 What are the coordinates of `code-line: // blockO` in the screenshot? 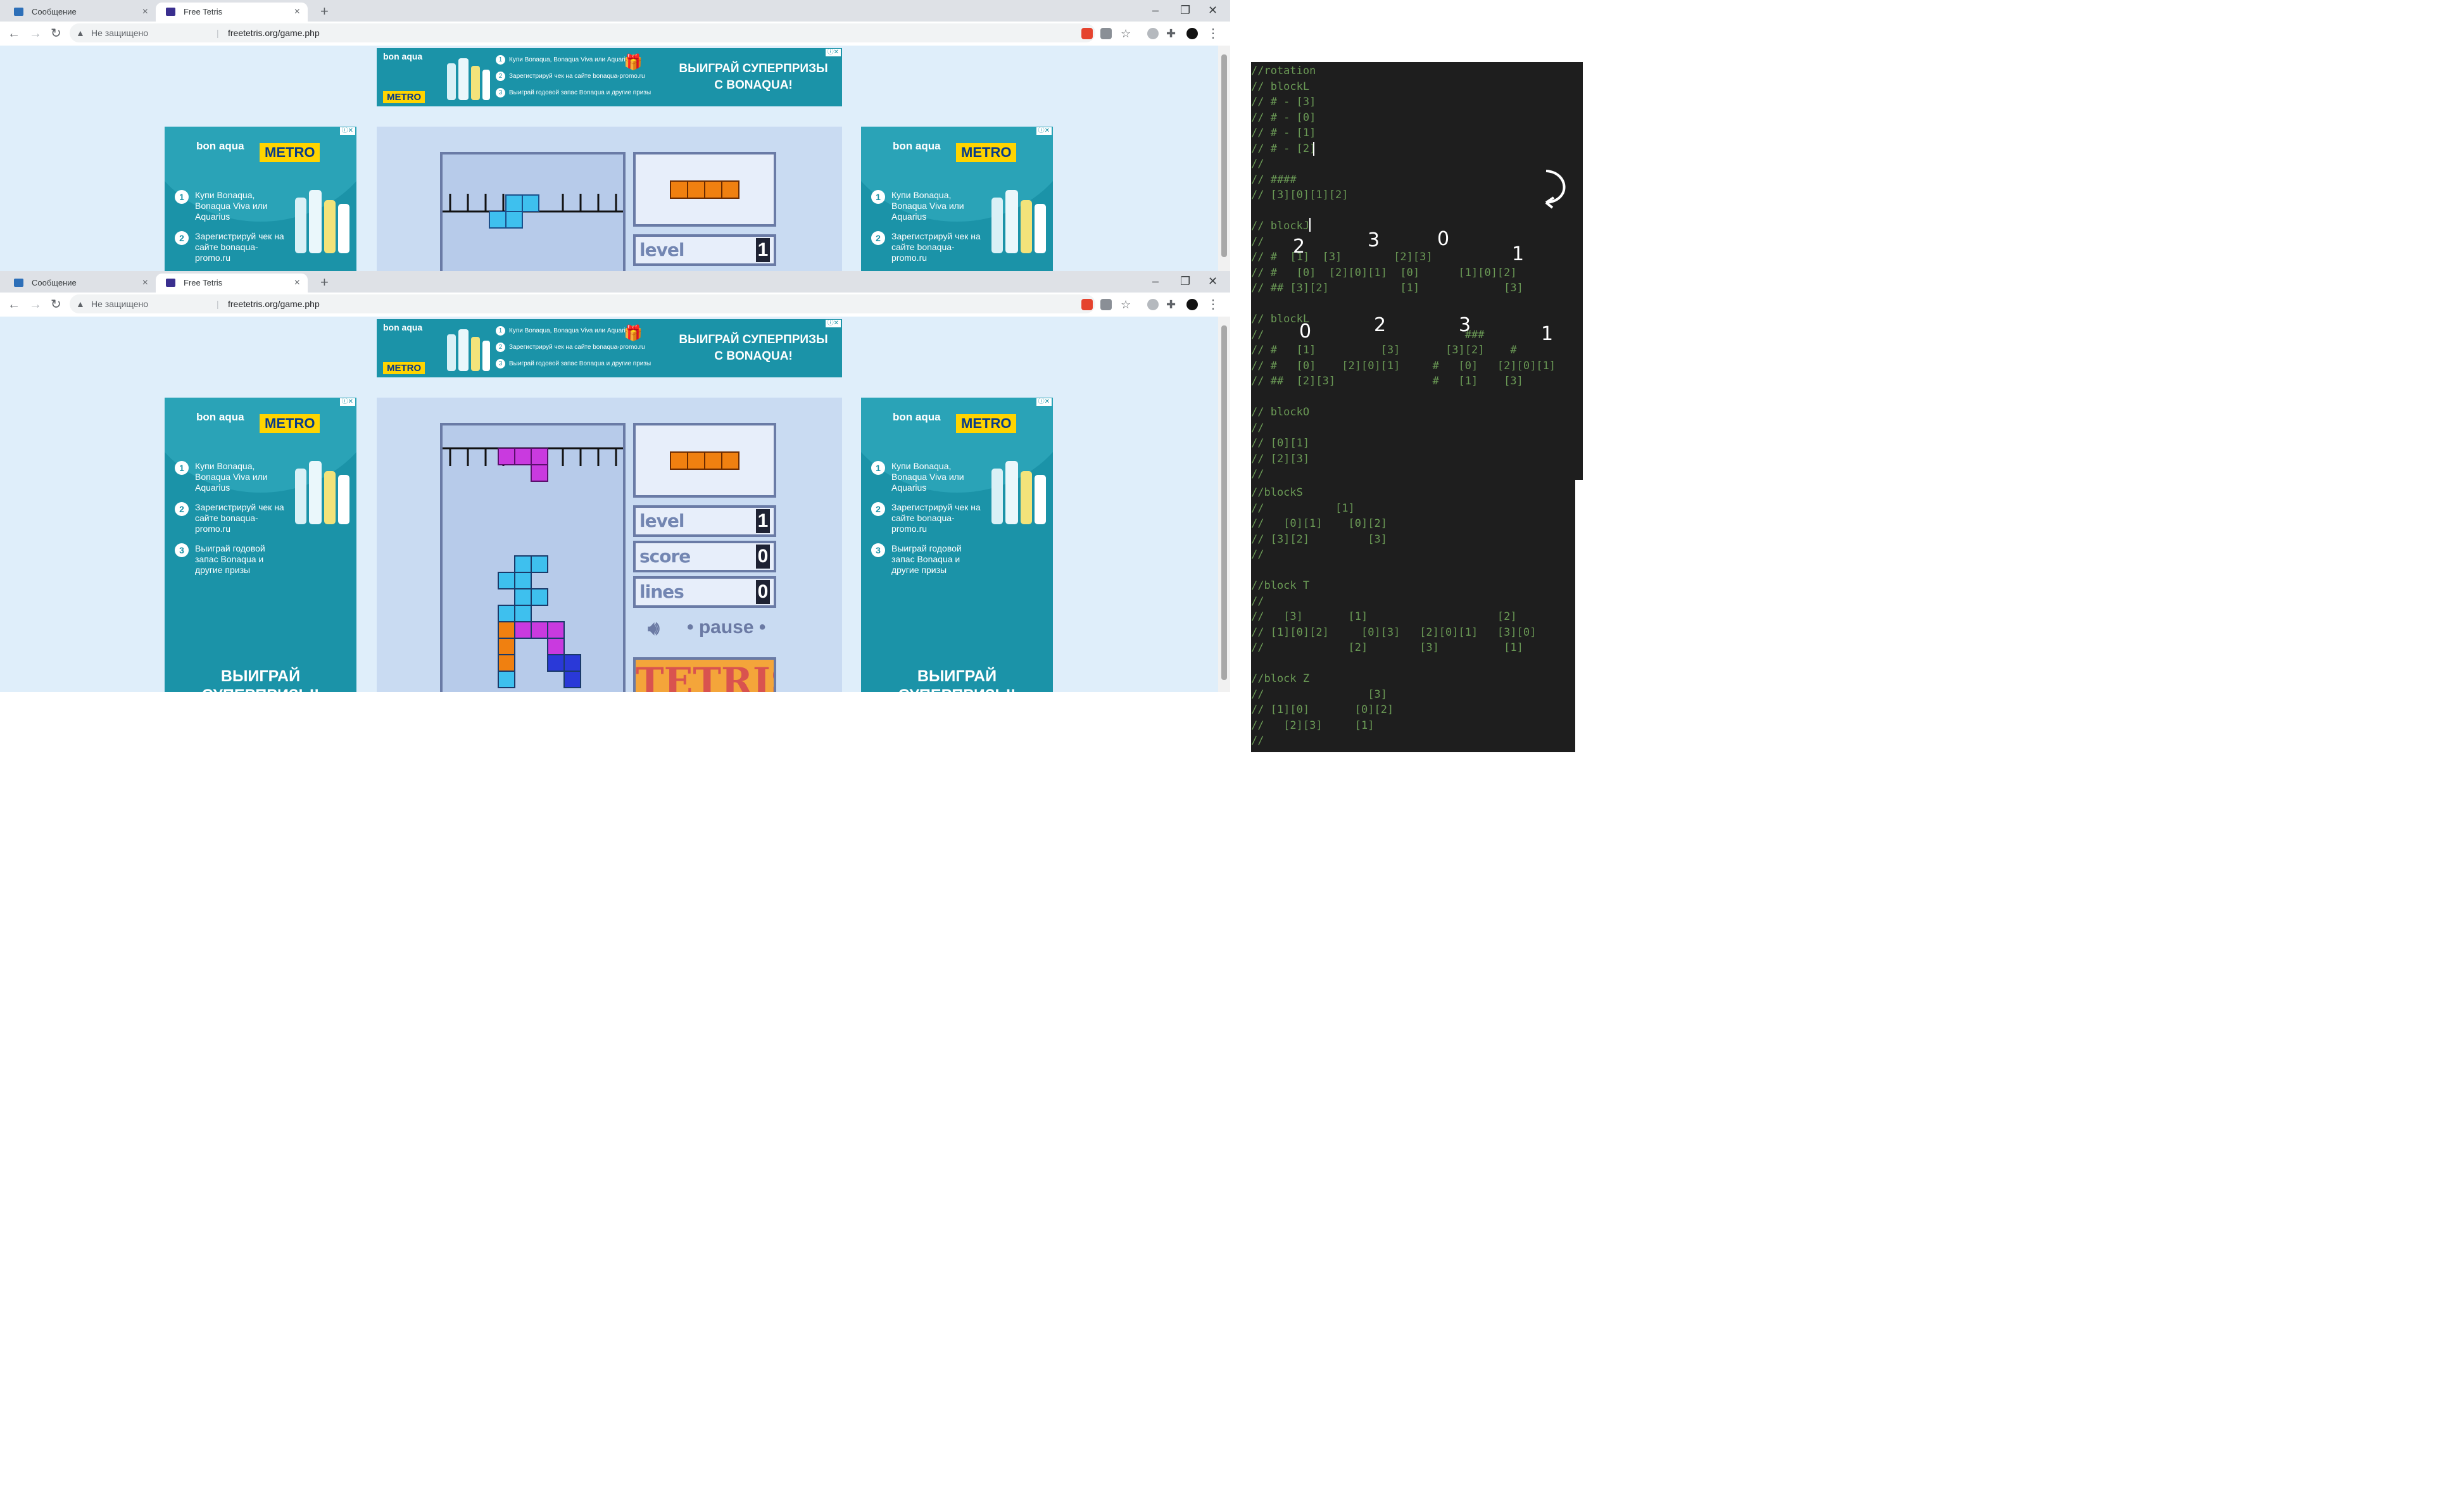 It's located at (1419, 412).